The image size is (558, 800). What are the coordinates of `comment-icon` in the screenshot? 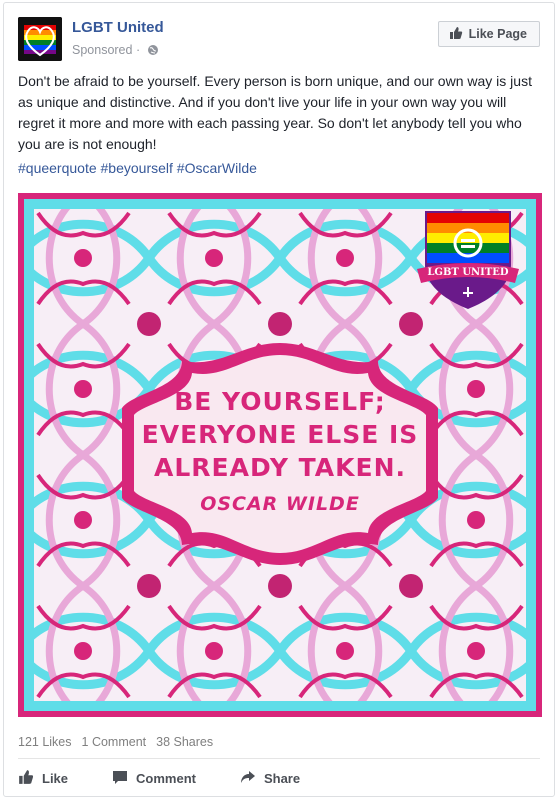 It's located at (120, 778).